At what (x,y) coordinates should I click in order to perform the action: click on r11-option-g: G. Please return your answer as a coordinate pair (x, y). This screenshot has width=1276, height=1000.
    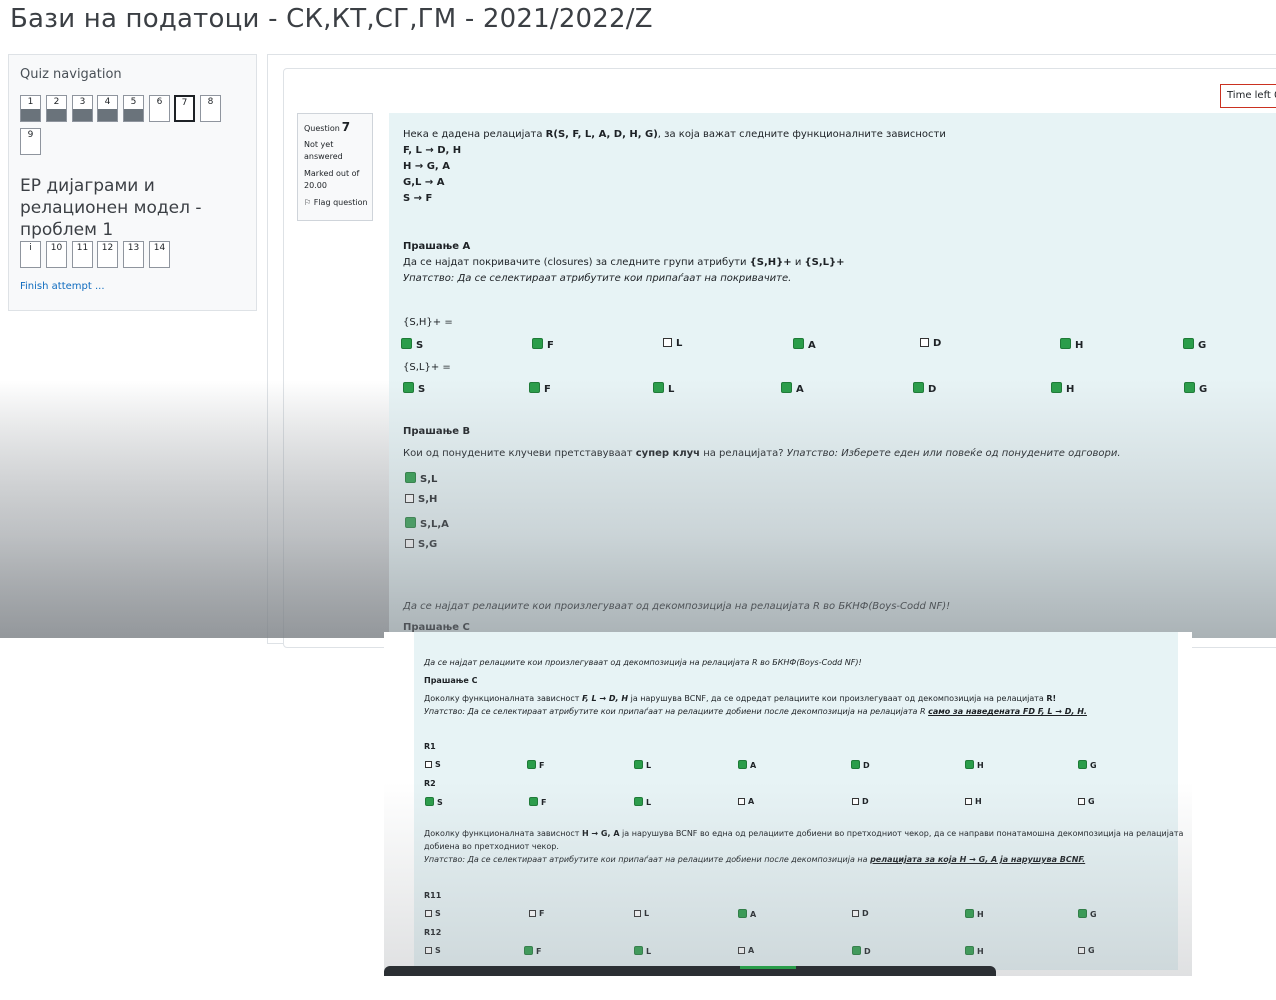
    Looking at the image, I should click on (1087, 914).